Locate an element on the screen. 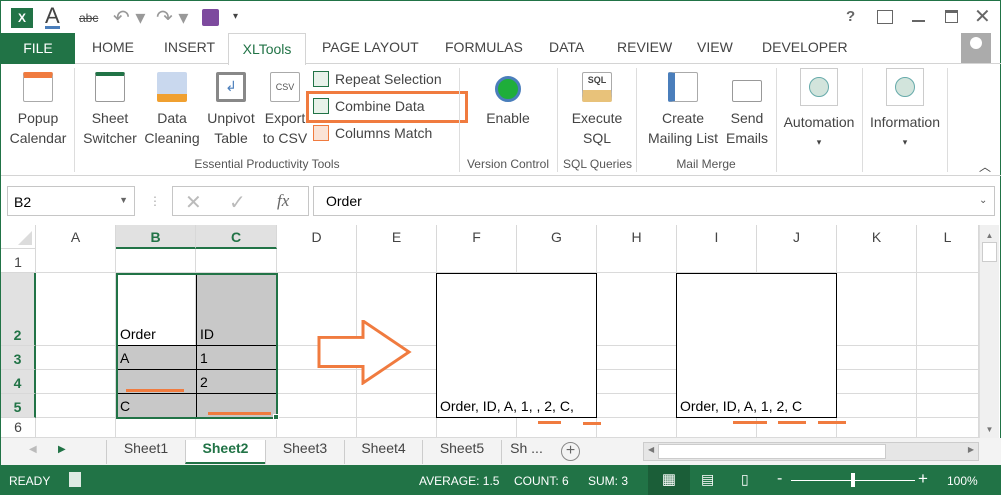 Image resolution: width=1001 pixels, height=495 pixels. export-csv-button: CSV Export to CSV is located at coordinates (285, 110).